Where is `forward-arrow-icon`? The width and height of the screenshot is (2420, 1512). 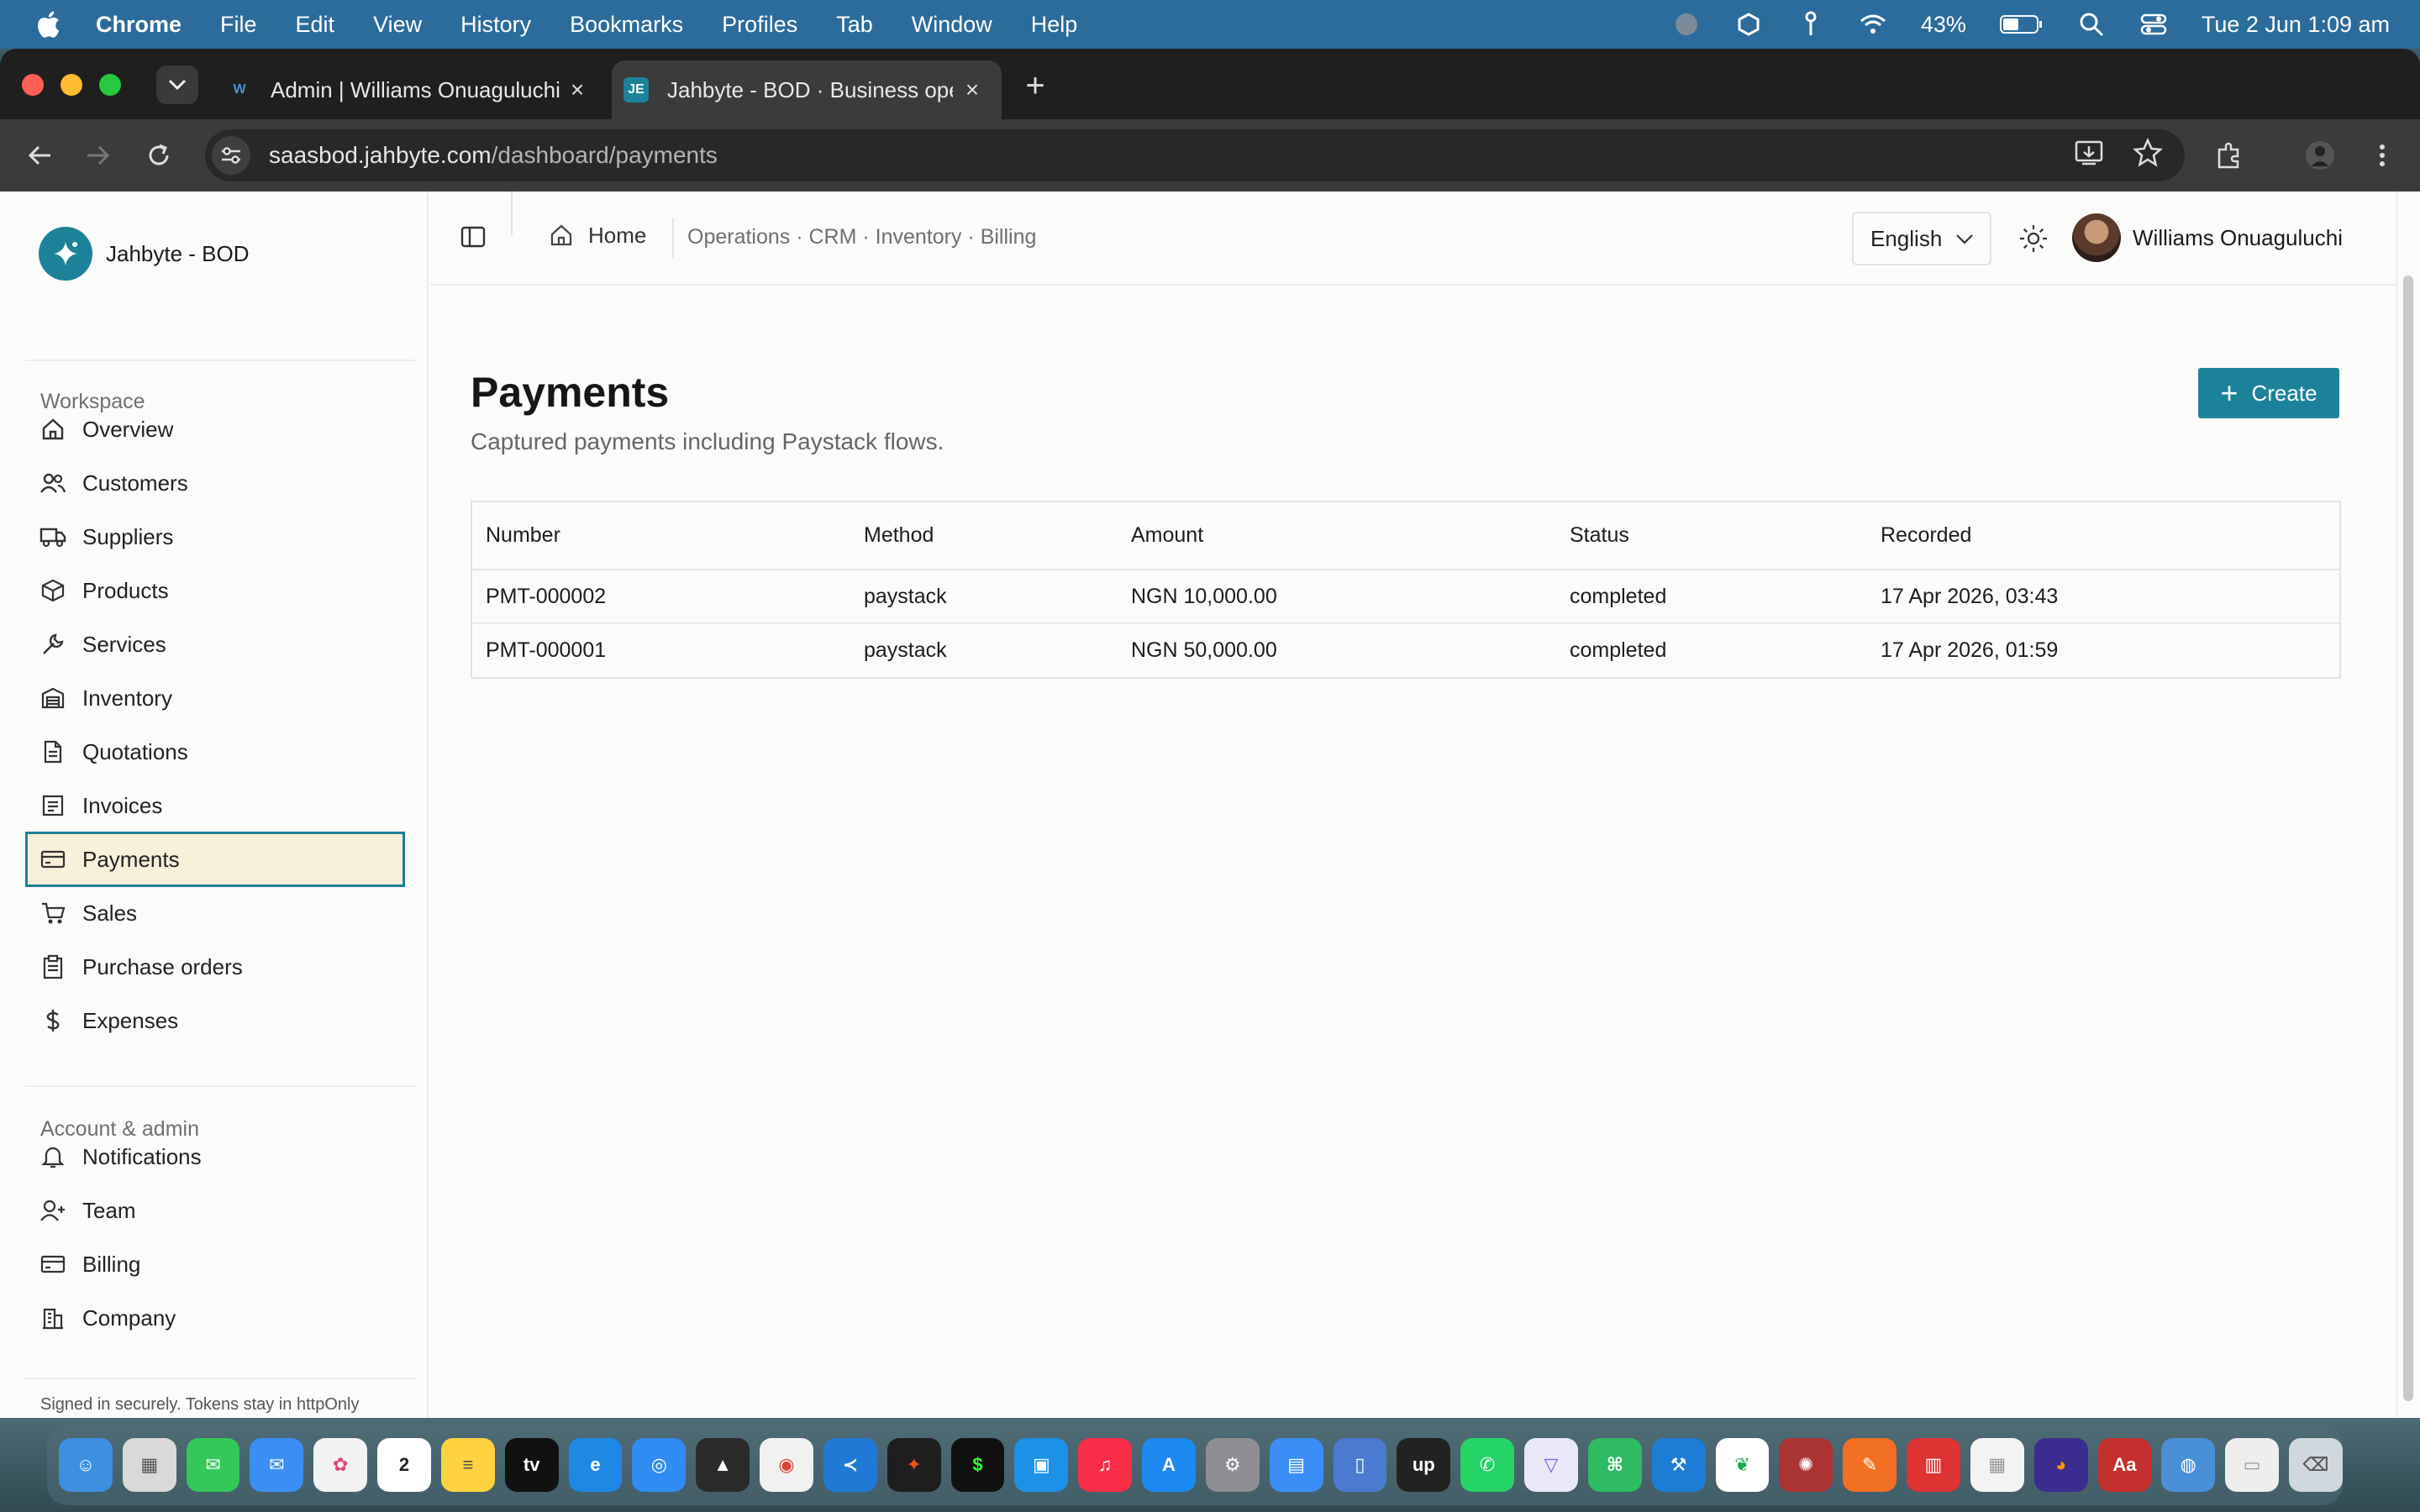 forward-arrow-icon is located at coordinates (98, 155).